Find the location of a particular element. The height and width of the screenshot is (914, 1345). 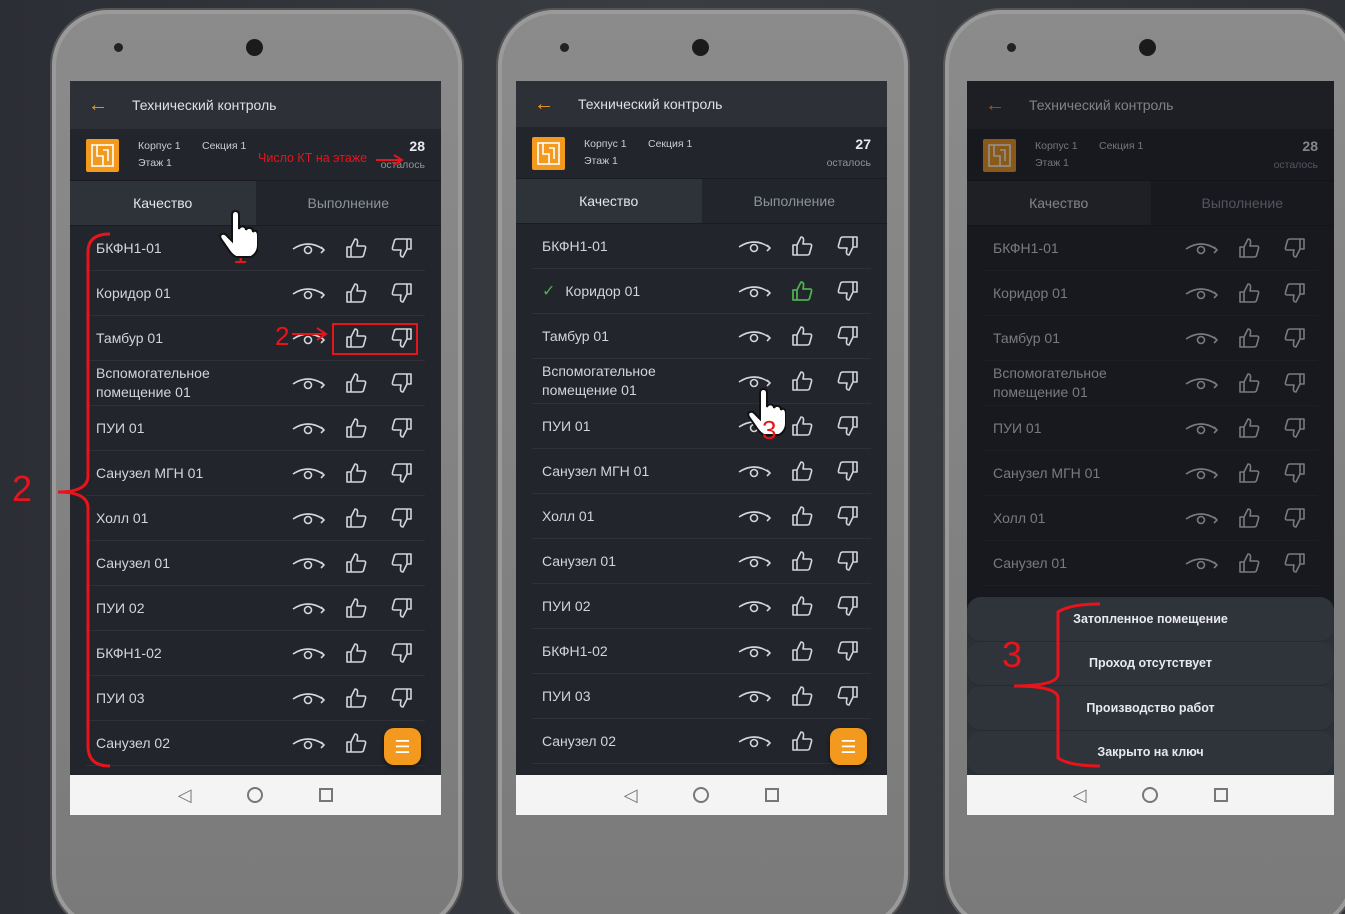

tab-quality: Качество is located at coordinates (609, 201).